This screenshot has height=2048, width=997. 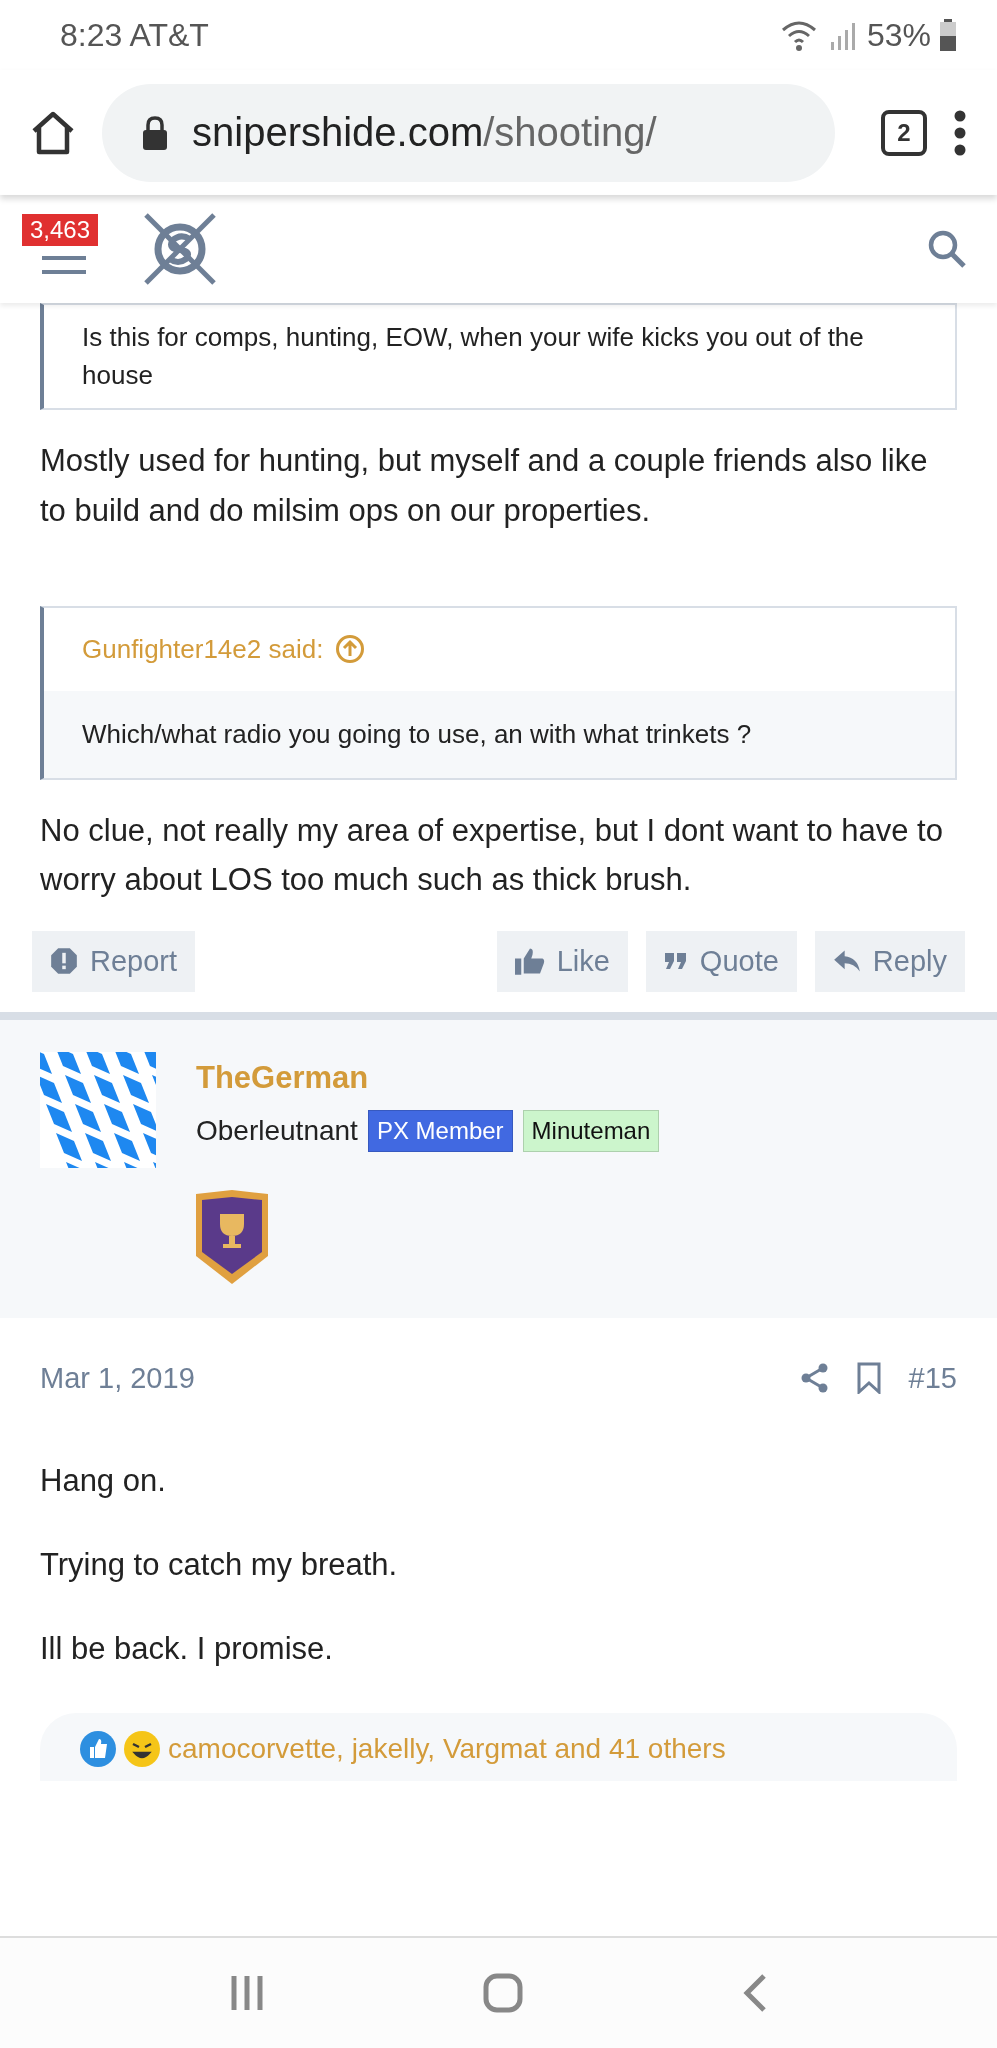 I want to click on report-button: Report, so click(x=114, y=961).